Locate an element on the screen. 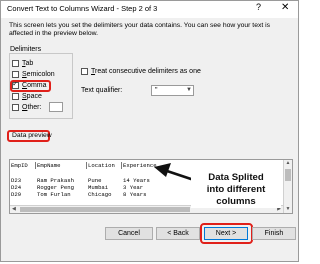 The height and width of the screenshot is (264, 320). annotation-callout: Data Splited into different columns is located at coordinates (236, 190).